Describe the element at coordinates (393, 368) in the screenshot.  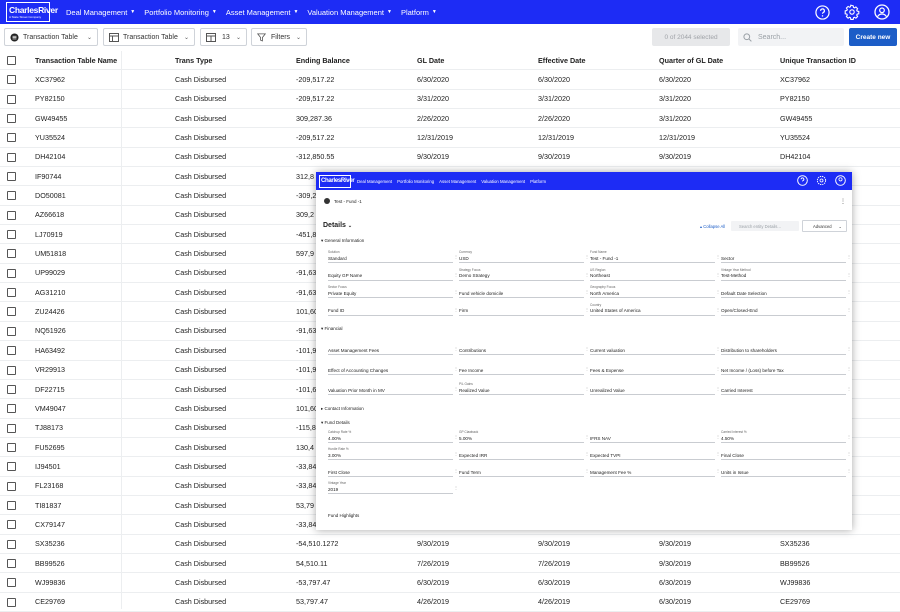
I see `detail-field: Effect of Accounting Changes ⋮` at that location.